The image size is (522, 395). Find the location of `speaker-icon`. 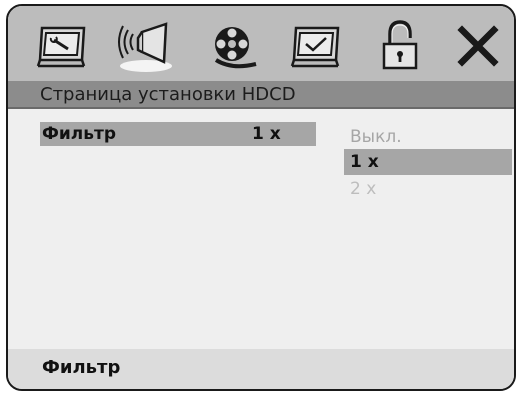

speaker-icon is located at coordinates (145, 47).